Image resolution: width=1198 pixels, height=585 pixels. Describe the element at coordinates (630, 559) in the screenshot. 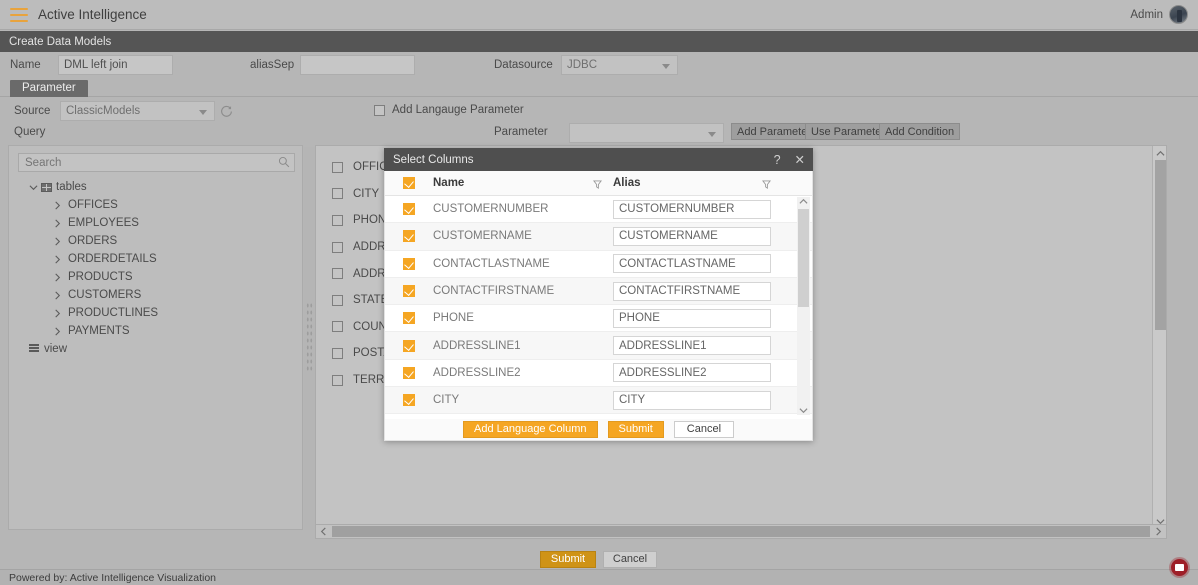

I see `cancel-button: Cancel` at that location.